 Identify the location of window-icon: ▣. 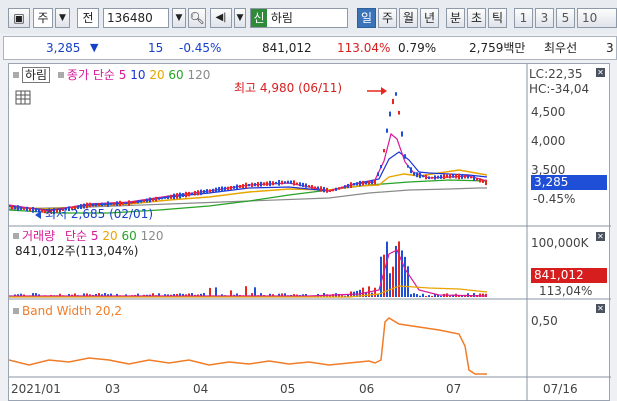
(19, 18).